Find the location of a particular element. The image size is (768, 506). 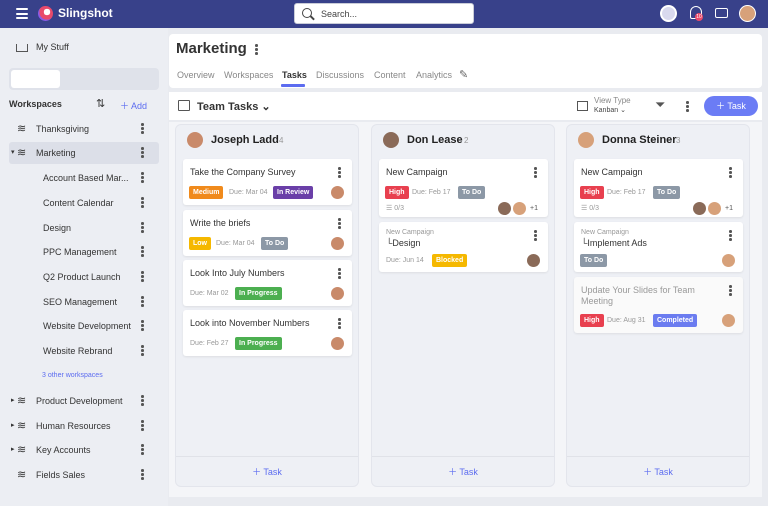

tab-content: Content is located at coordinates (390, 75).